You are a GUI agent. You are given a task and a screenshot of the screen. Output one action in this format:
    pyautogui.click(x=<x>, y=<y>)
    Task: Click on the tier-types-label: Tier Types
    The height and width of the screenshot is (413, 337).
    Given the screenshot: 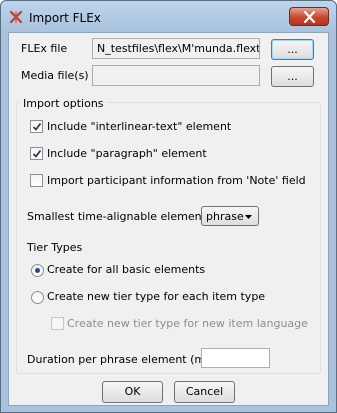 What is the action you would take?
    pyautogui.click(x=55, y=247)
    